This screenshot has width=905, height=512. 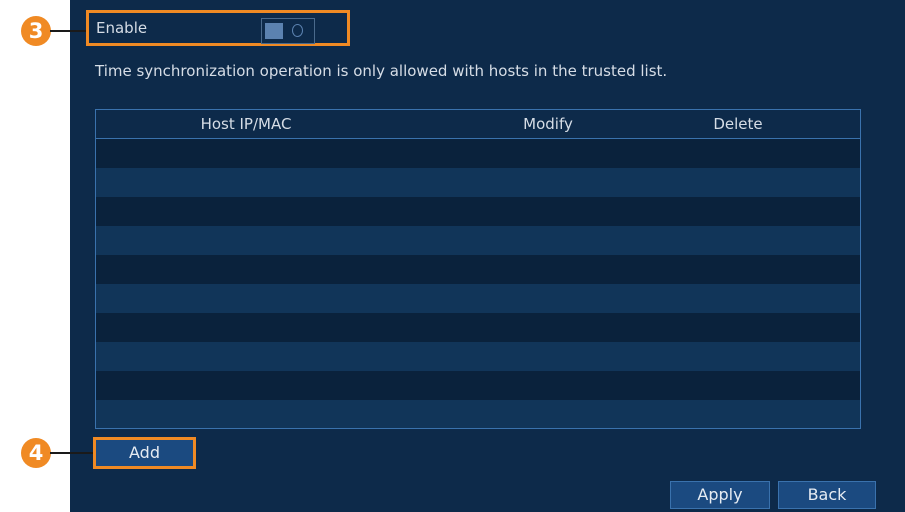 What do you see at coordinates (246, 124) in the screenshot?
I see `column-header-host: Host IP/MAC` at bounding box center [246, 124].